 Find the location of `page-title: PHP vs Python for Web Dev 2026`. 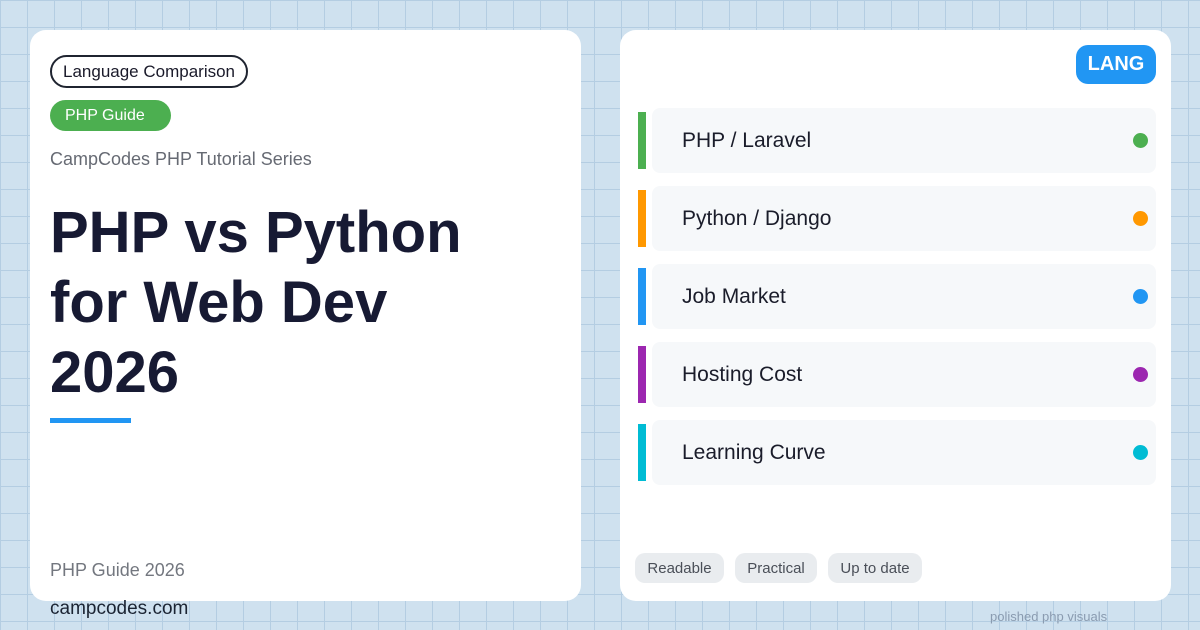

page-title: PHP vs Python for Web Dev 2026 is located at coordinates (300, 303).